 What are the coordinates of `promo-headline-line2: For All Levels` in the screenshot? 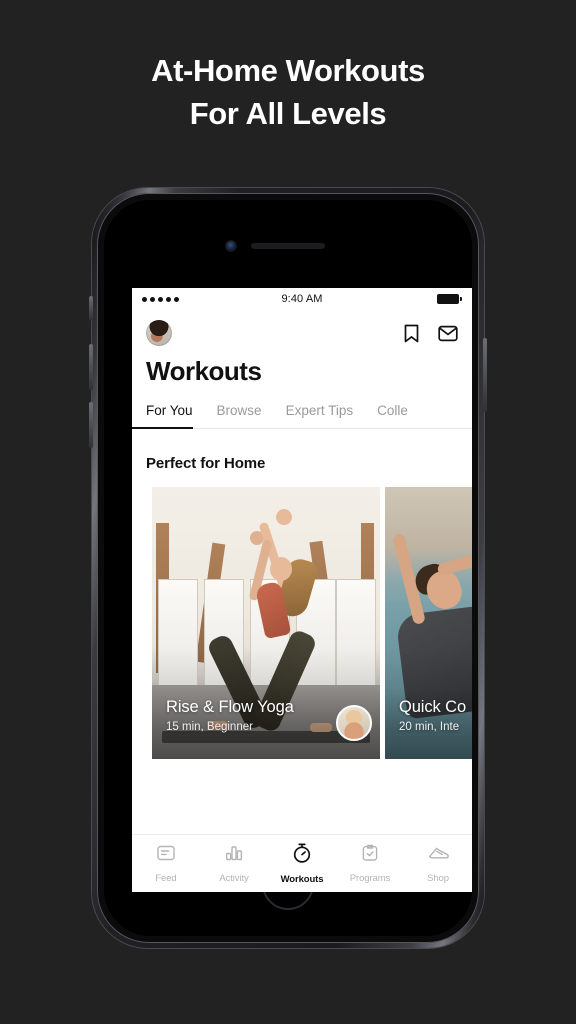 It's located at (288, 113).